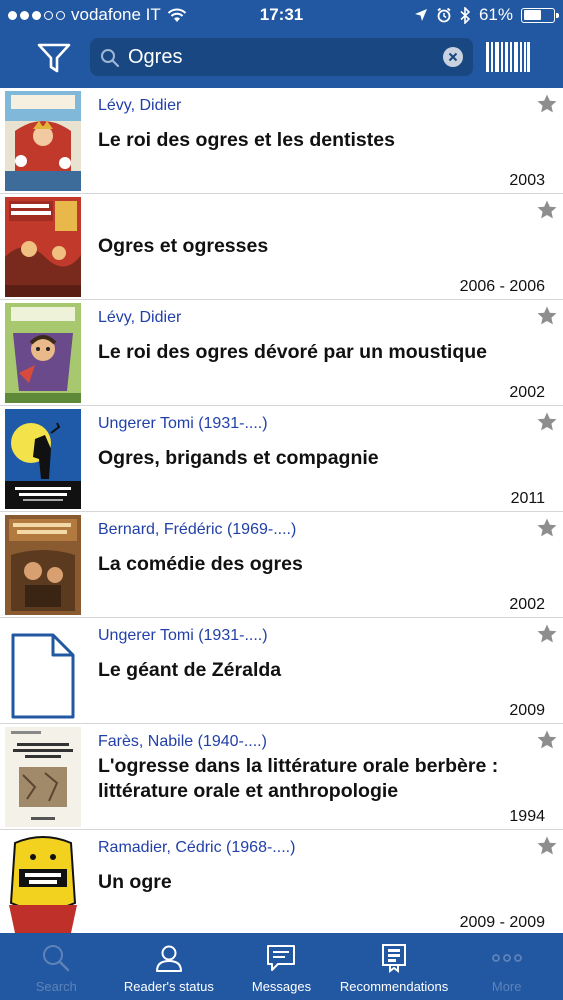 This screenshot has width=563, height=1000. I want to click on result-date: 2003, so click(527, 180).